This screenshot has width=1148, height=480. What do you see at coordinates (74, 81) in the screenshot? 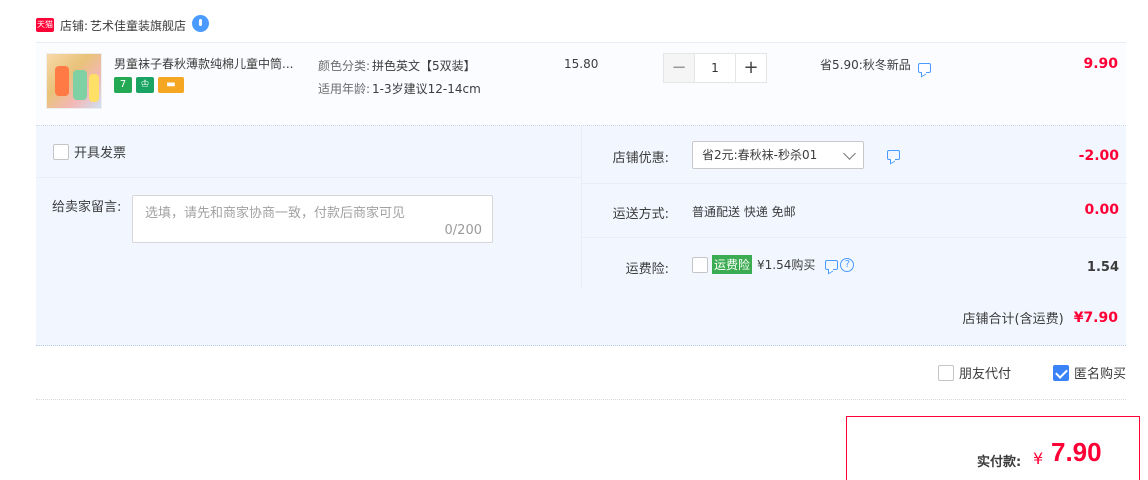
I see `product-thumbnail` at bounding box center [74, 81].